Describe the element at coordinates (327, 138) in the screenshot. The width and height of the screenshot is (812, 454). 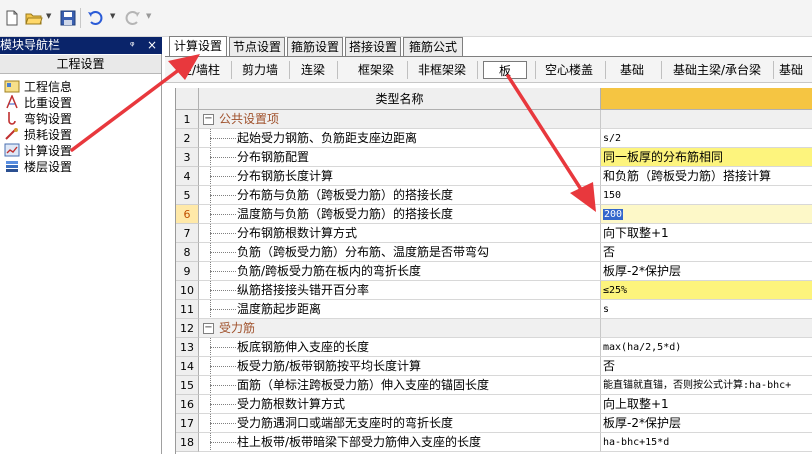
I see `setting-name: 起始受力钢筋、负筋距支座边距离` at that location.